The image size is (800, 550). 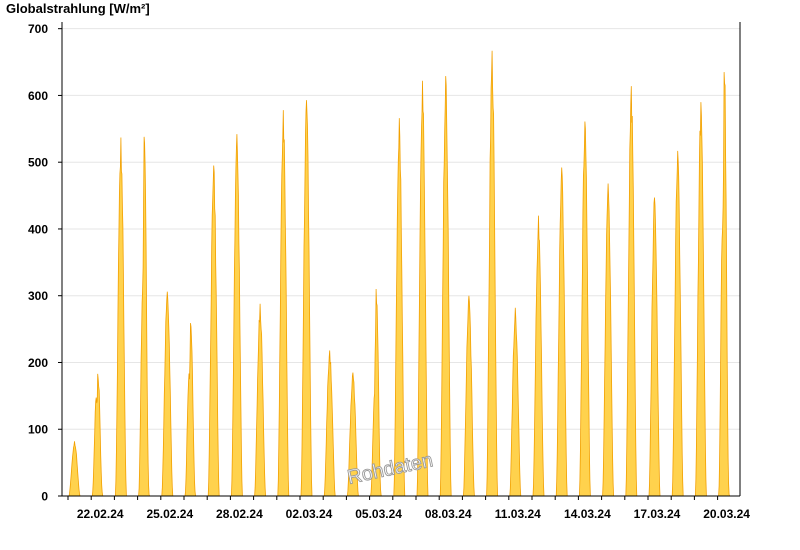 What do you see at coordinates (518, 514) in the screenshot?
I see `x-tick-label: 11.03.24` at bounding box center [518, 514].